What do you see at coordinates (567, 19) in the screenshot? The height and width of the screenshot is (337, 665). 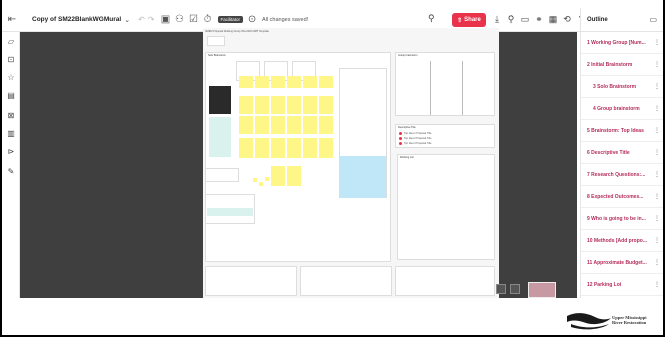 I see `activity-icon: ⟲` at bounding box center [567, 19].